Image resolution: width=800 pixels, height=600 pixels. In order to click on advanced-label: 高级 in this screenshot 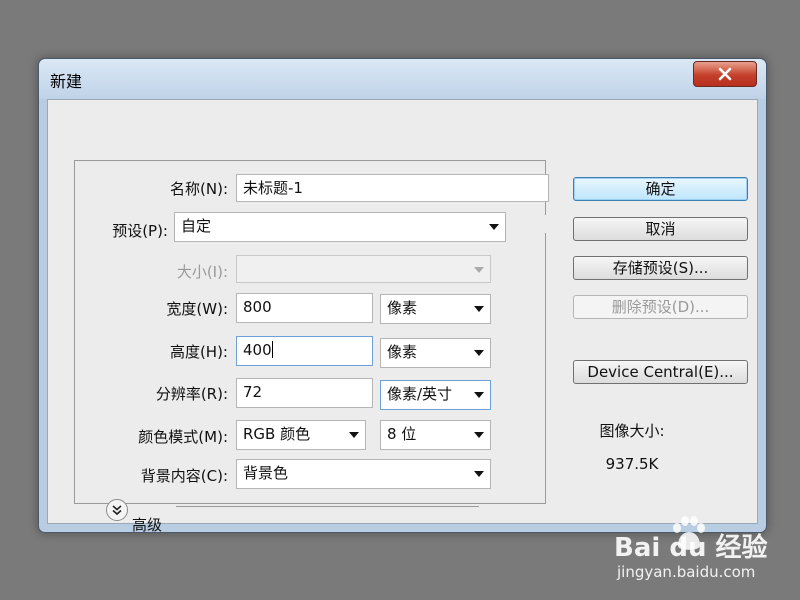, I will do `click(147, 525)`.